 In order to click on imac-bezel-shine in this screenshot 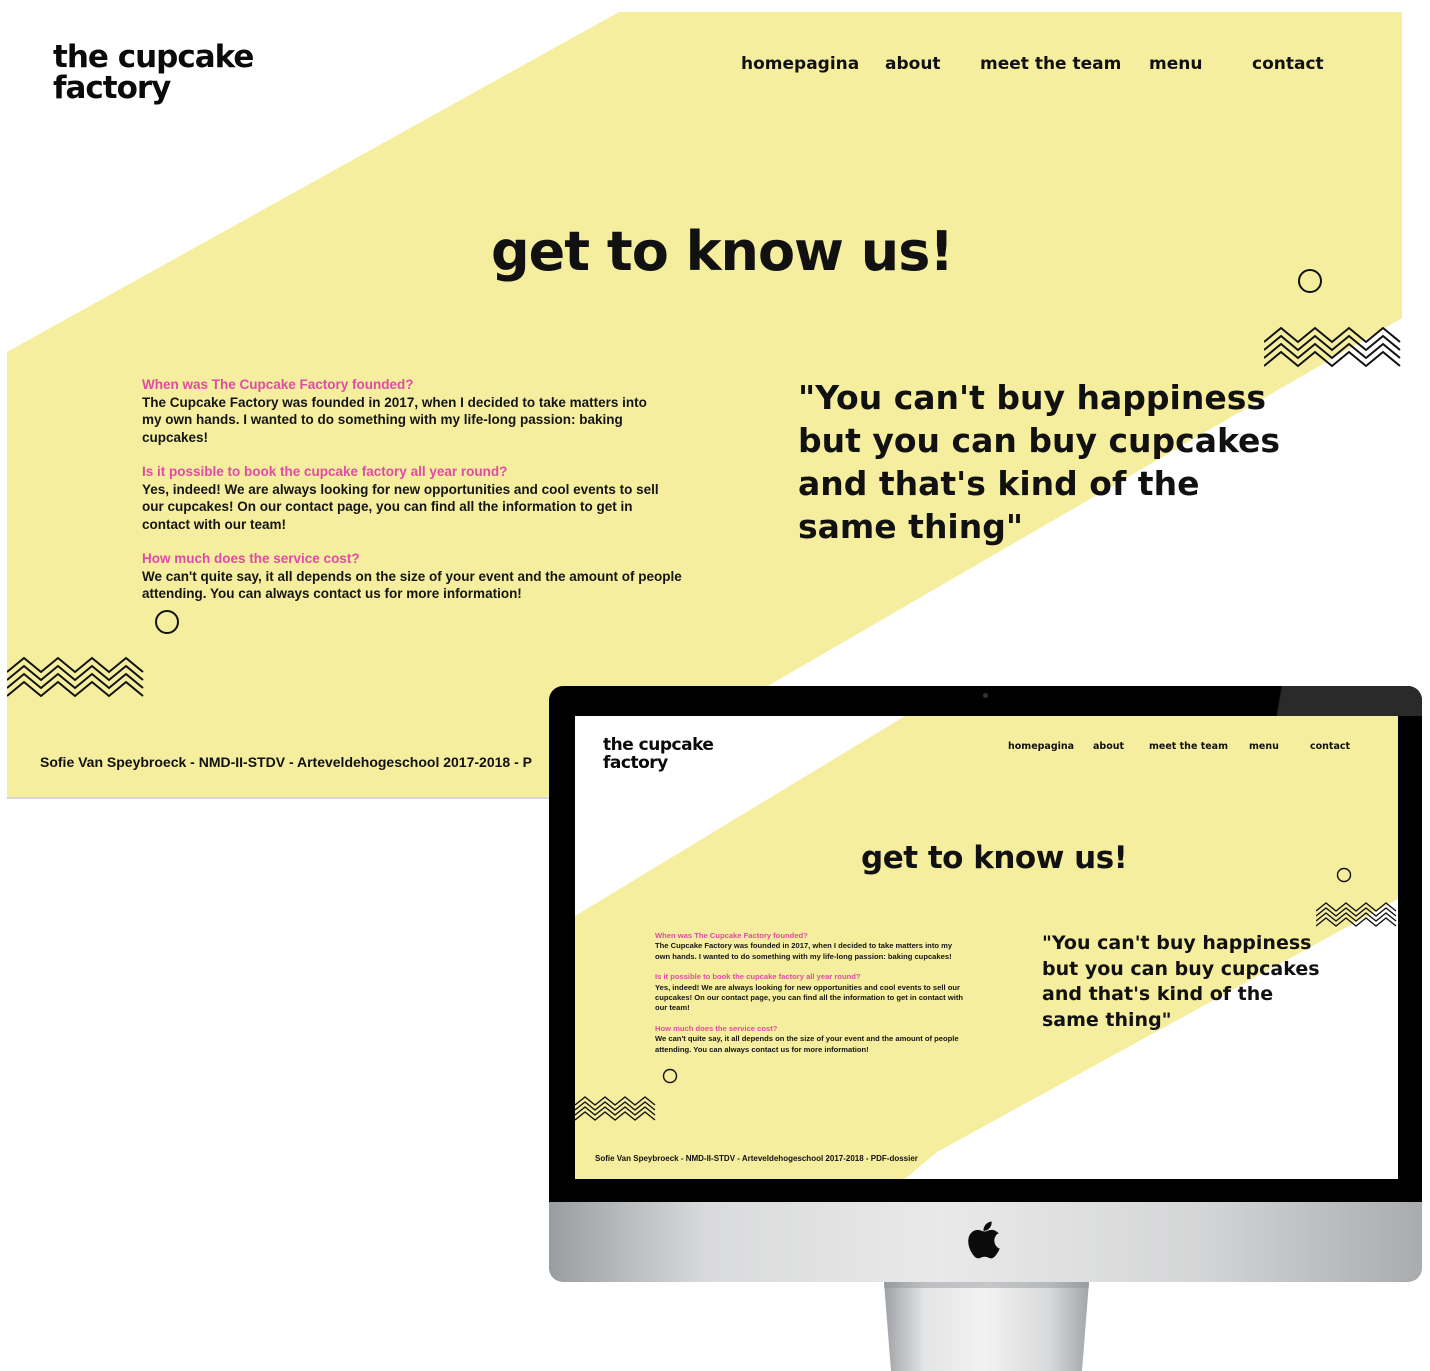, I will do `click(1327, 701)`.